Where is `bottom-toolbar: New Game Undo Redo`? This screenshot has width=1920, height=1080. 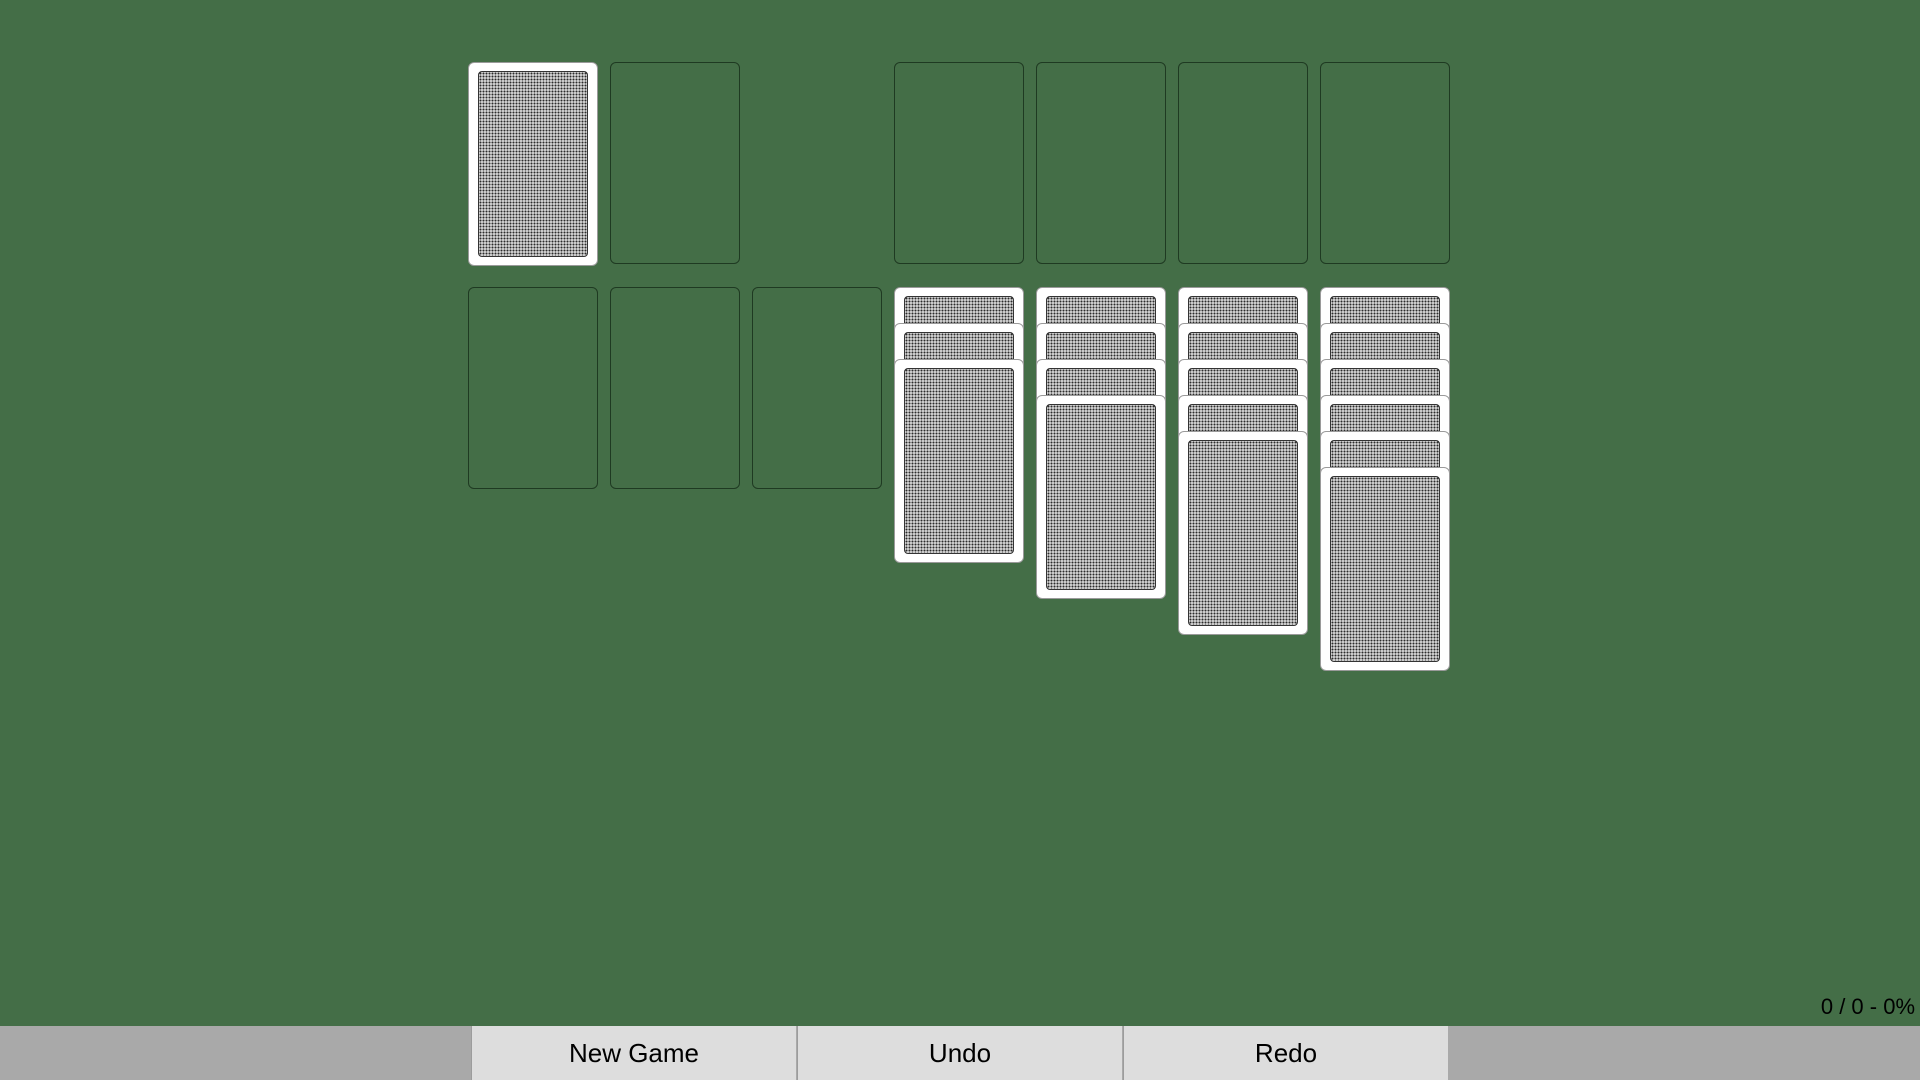
bottom-toolbar: New Game Undo Redo is located at coordinates (960, 1053).